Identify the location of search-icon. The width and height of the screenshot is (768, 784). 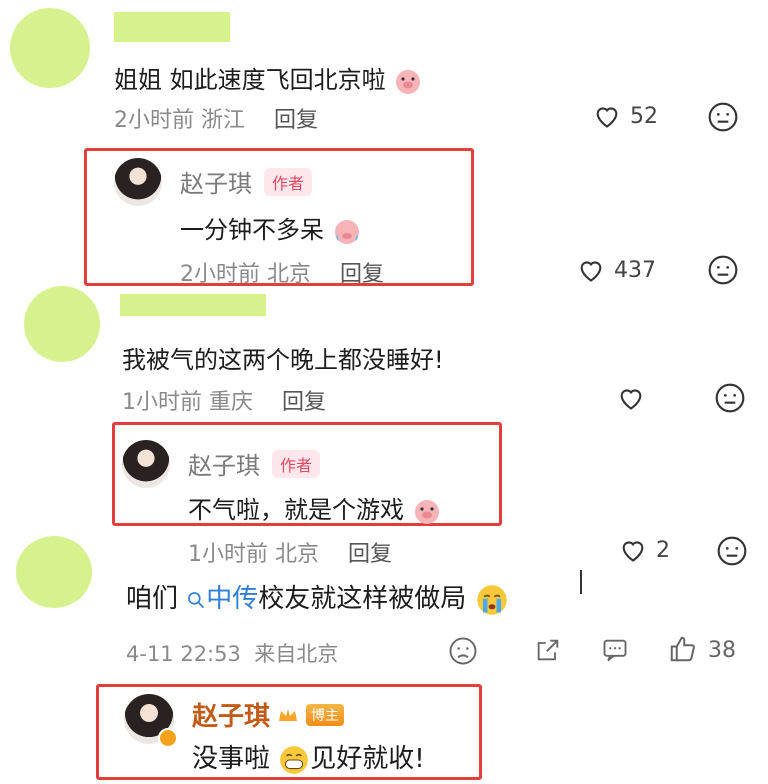
(196, 599).